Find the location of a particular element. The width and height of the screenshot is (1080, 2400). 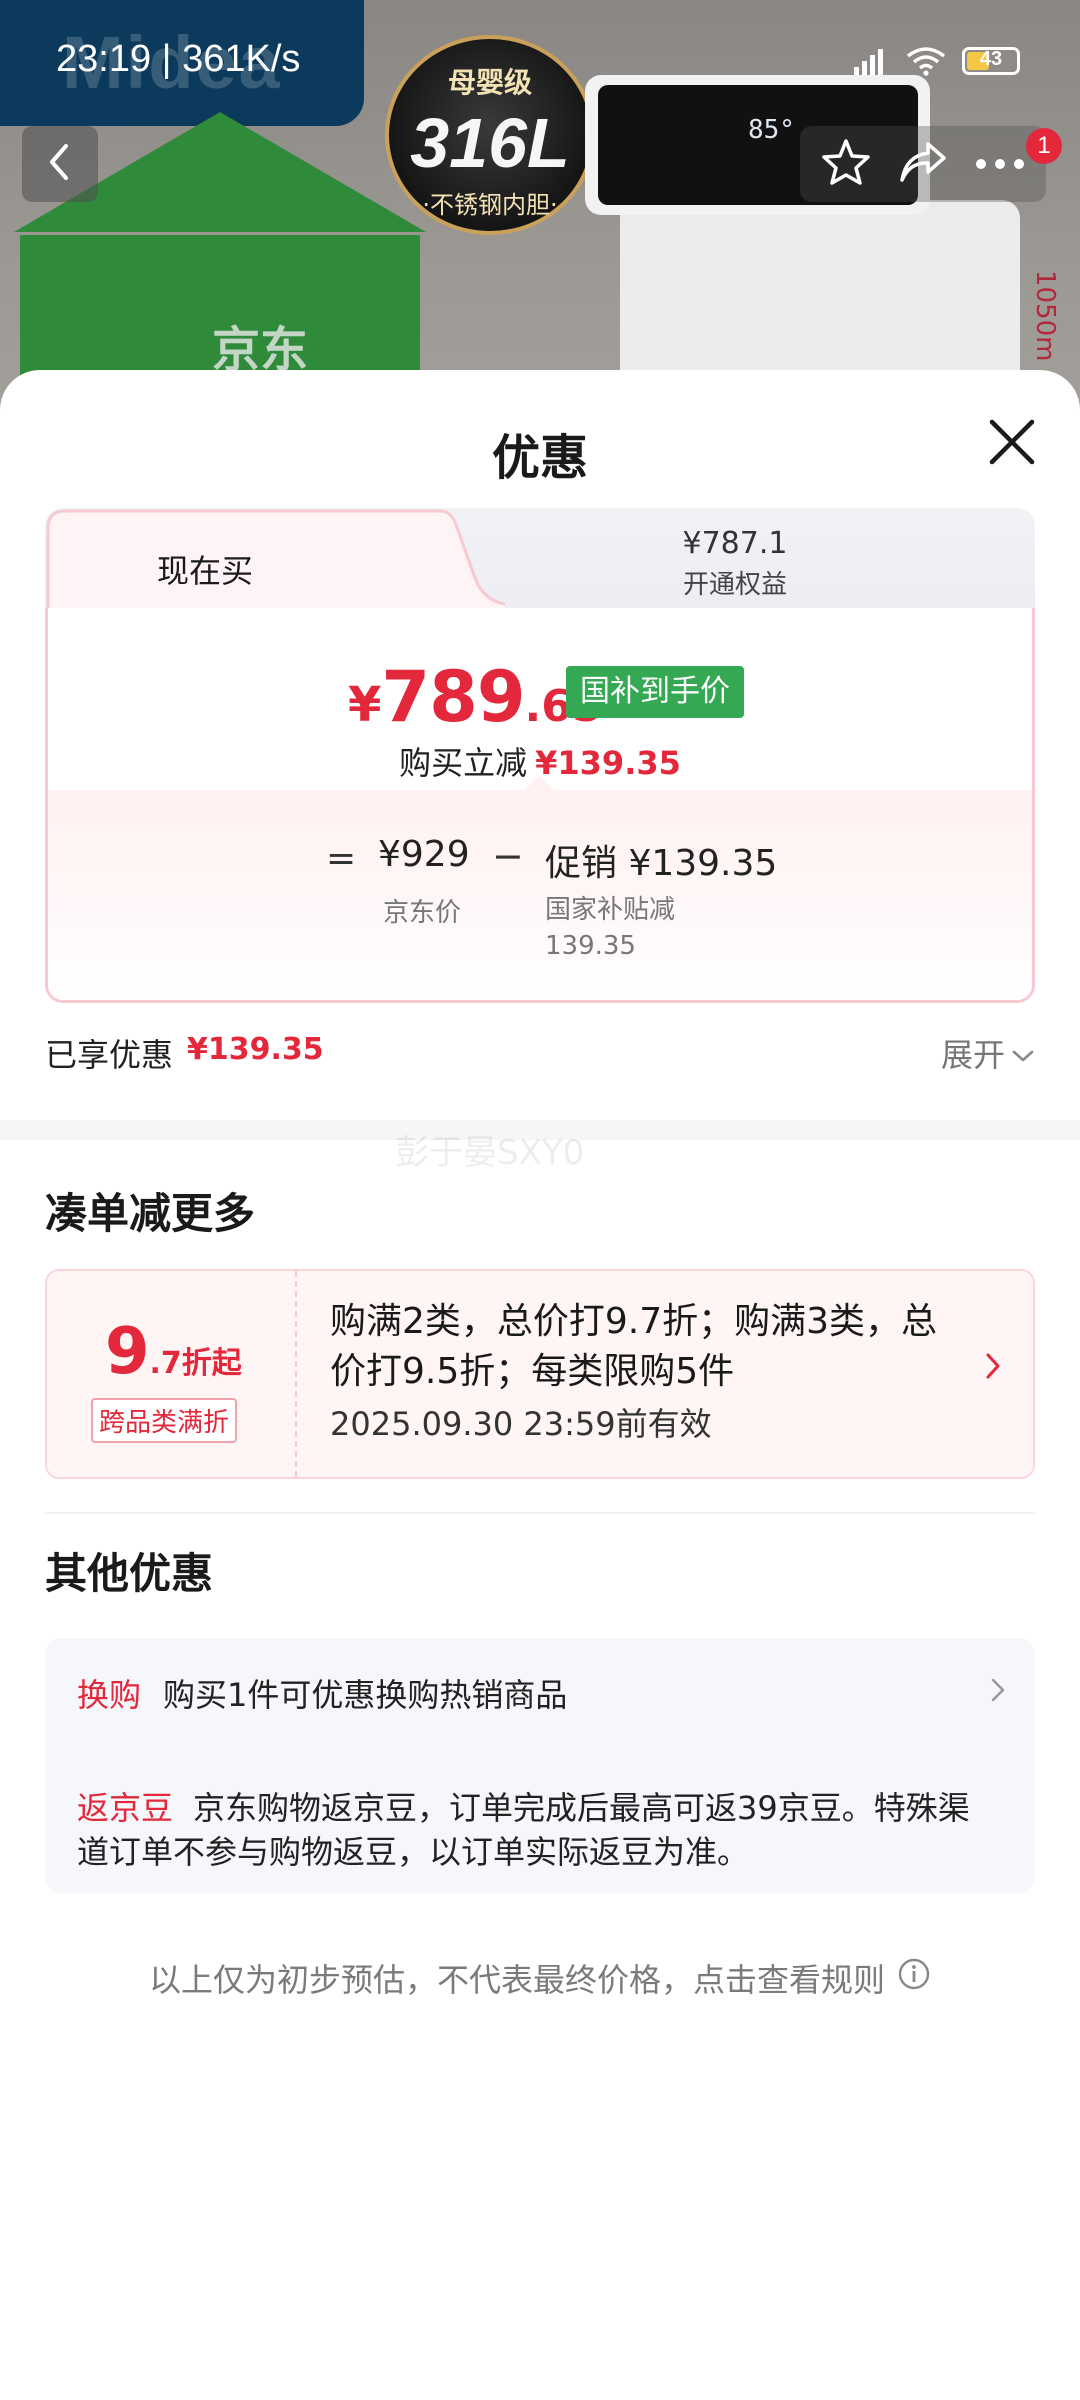

star-icon is located at coordinates (846, 164).